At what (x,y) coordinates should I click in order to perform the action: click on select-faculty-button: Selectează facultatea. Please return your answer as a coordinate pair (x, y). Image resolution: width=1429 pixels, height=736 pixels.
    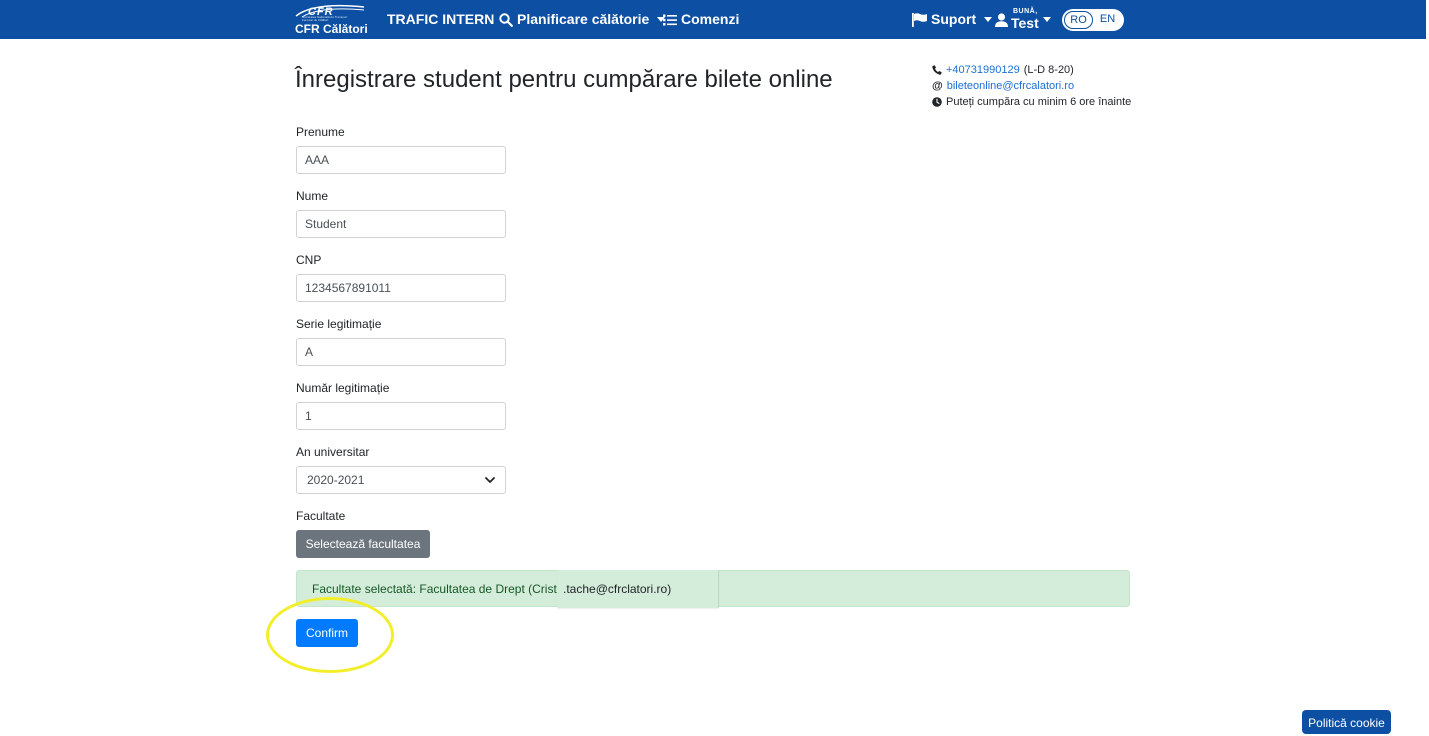
    Looking at the image, I should click on (363, 544).